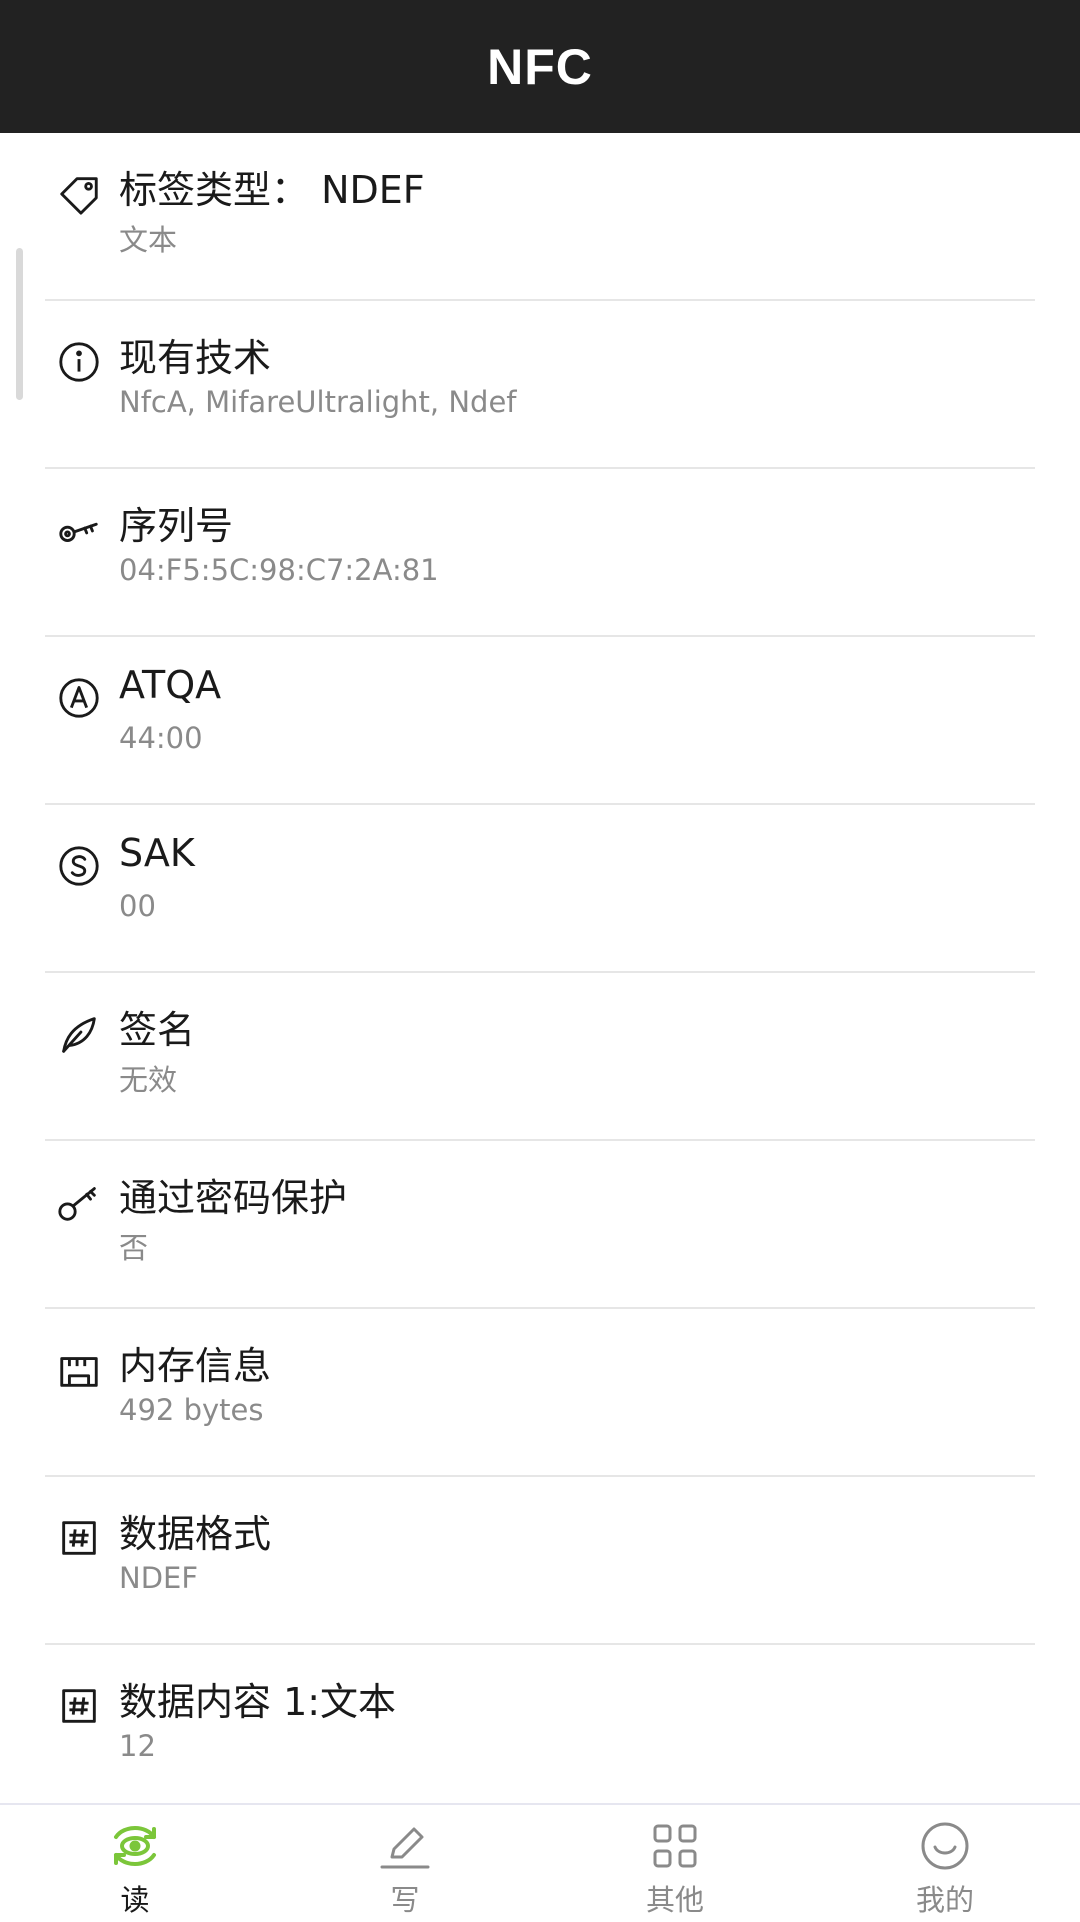 This screenshot has width=1080, height=1922. I want to click on list-item-technologies: 现有技术 NfcA, MifareUltralight, Ndef, so click(540, 385).